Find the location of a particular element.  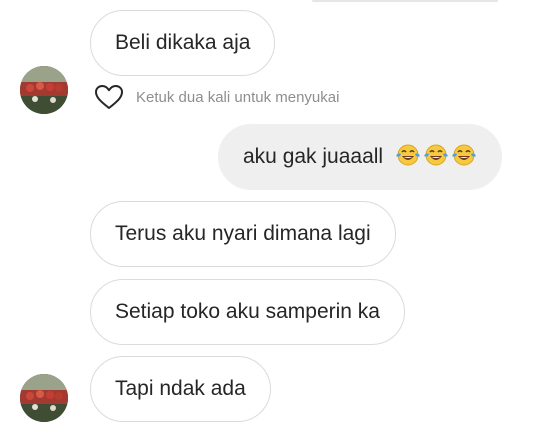

emoji-group is located at coordinates (436, 155).